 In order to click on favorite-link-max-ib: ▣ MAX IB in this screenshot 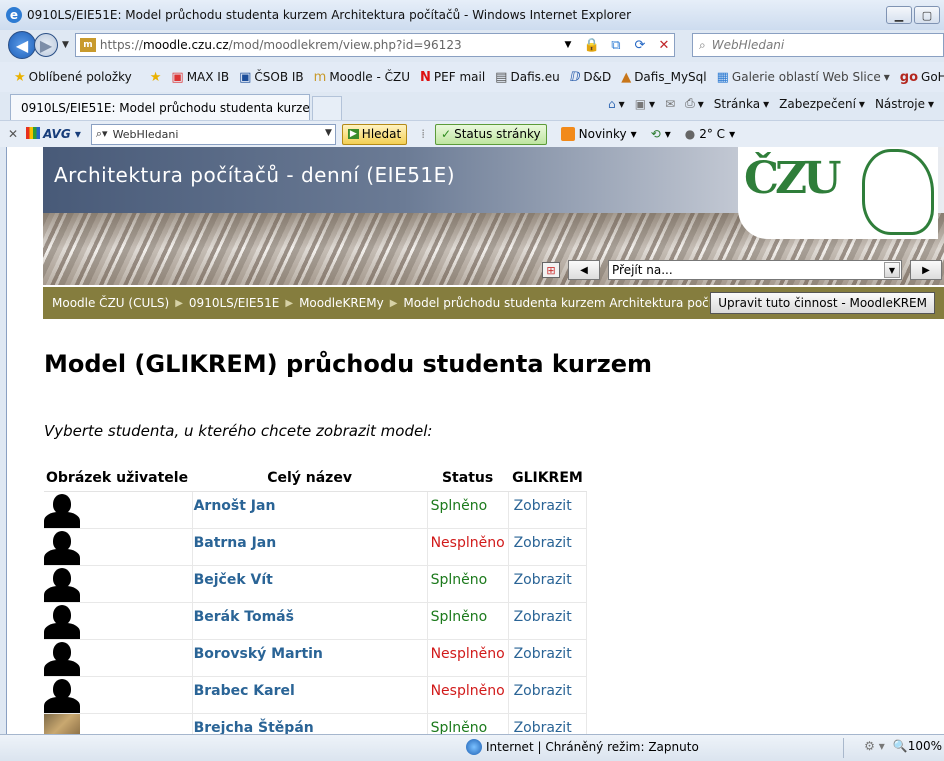, I will do `click(200, 77)`.